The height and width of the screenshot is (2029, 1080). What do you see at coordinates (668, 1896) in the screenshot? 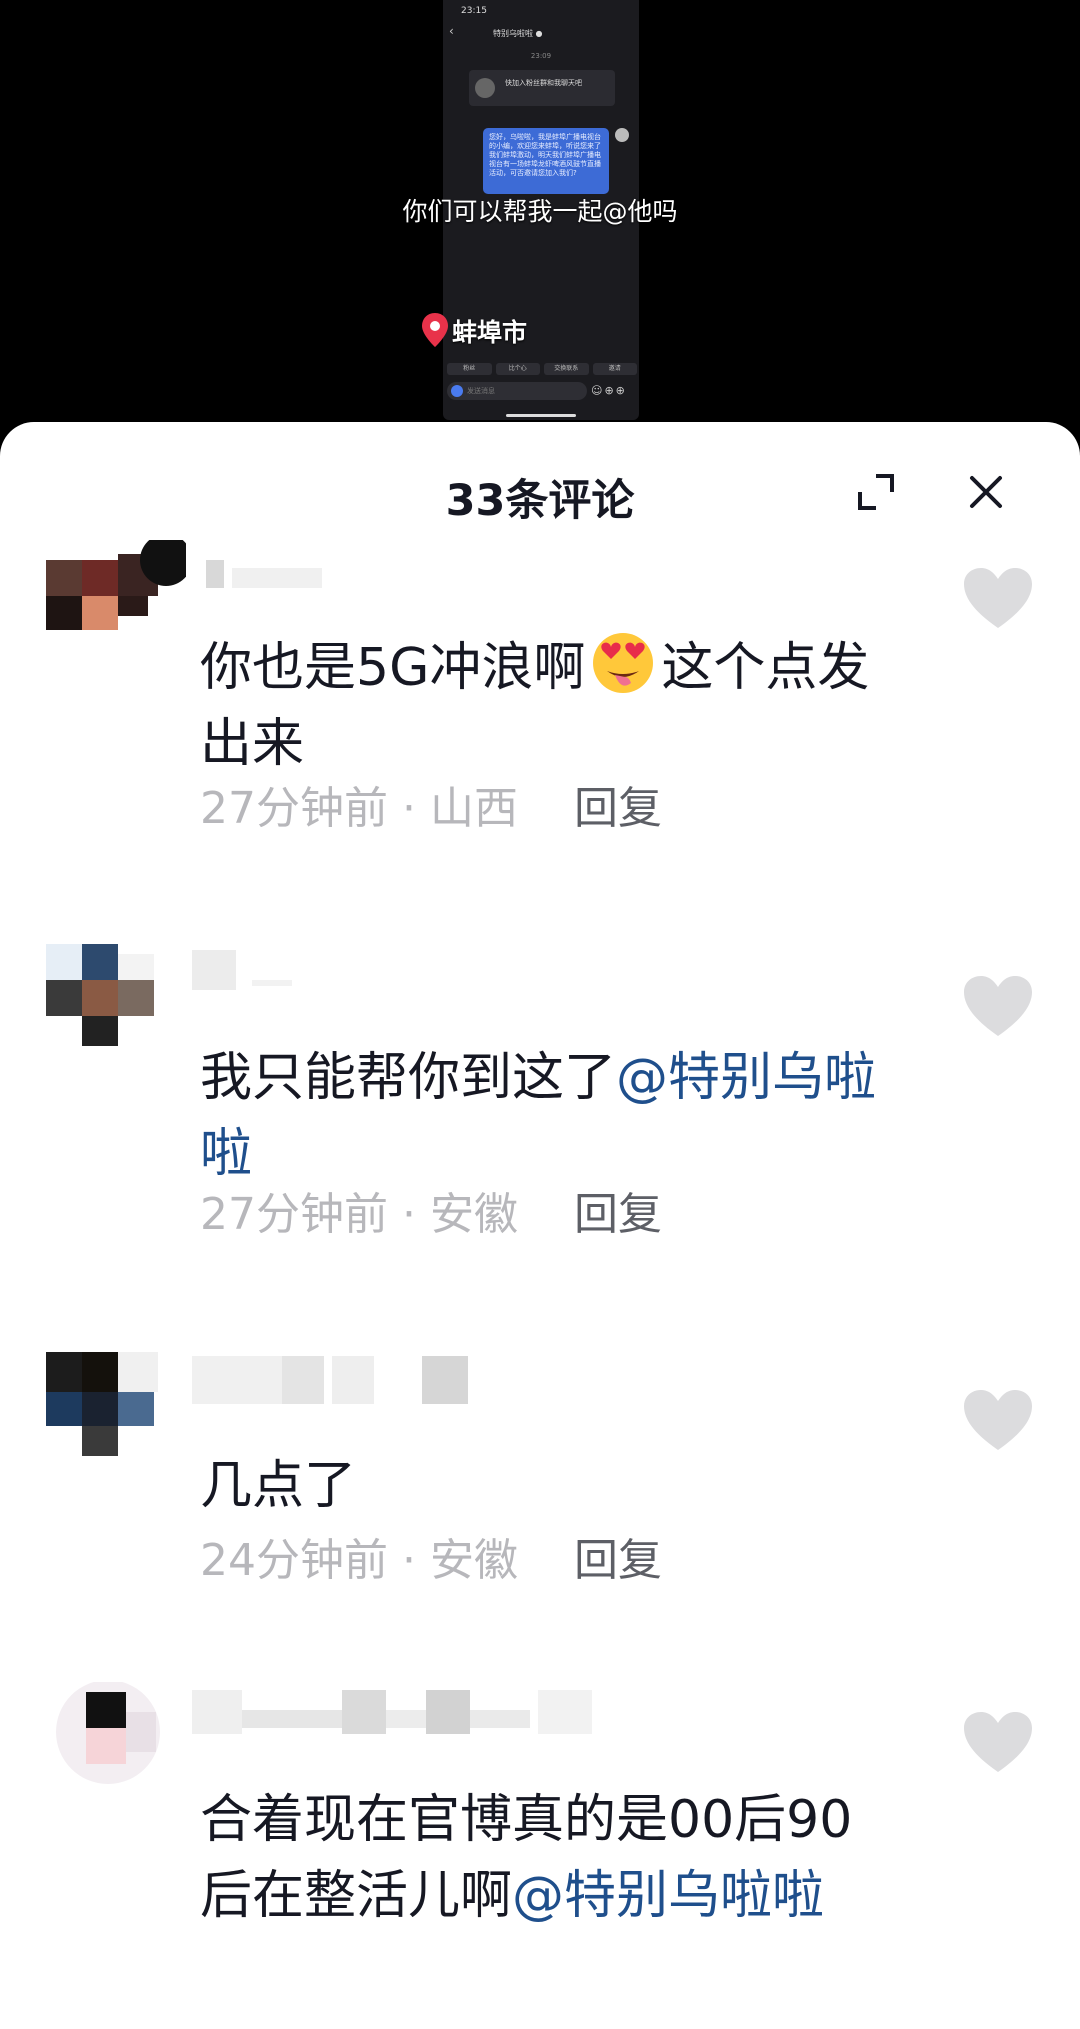
I see `mention-link: @特别乌啦啦` at bounding box center [668, 1896].